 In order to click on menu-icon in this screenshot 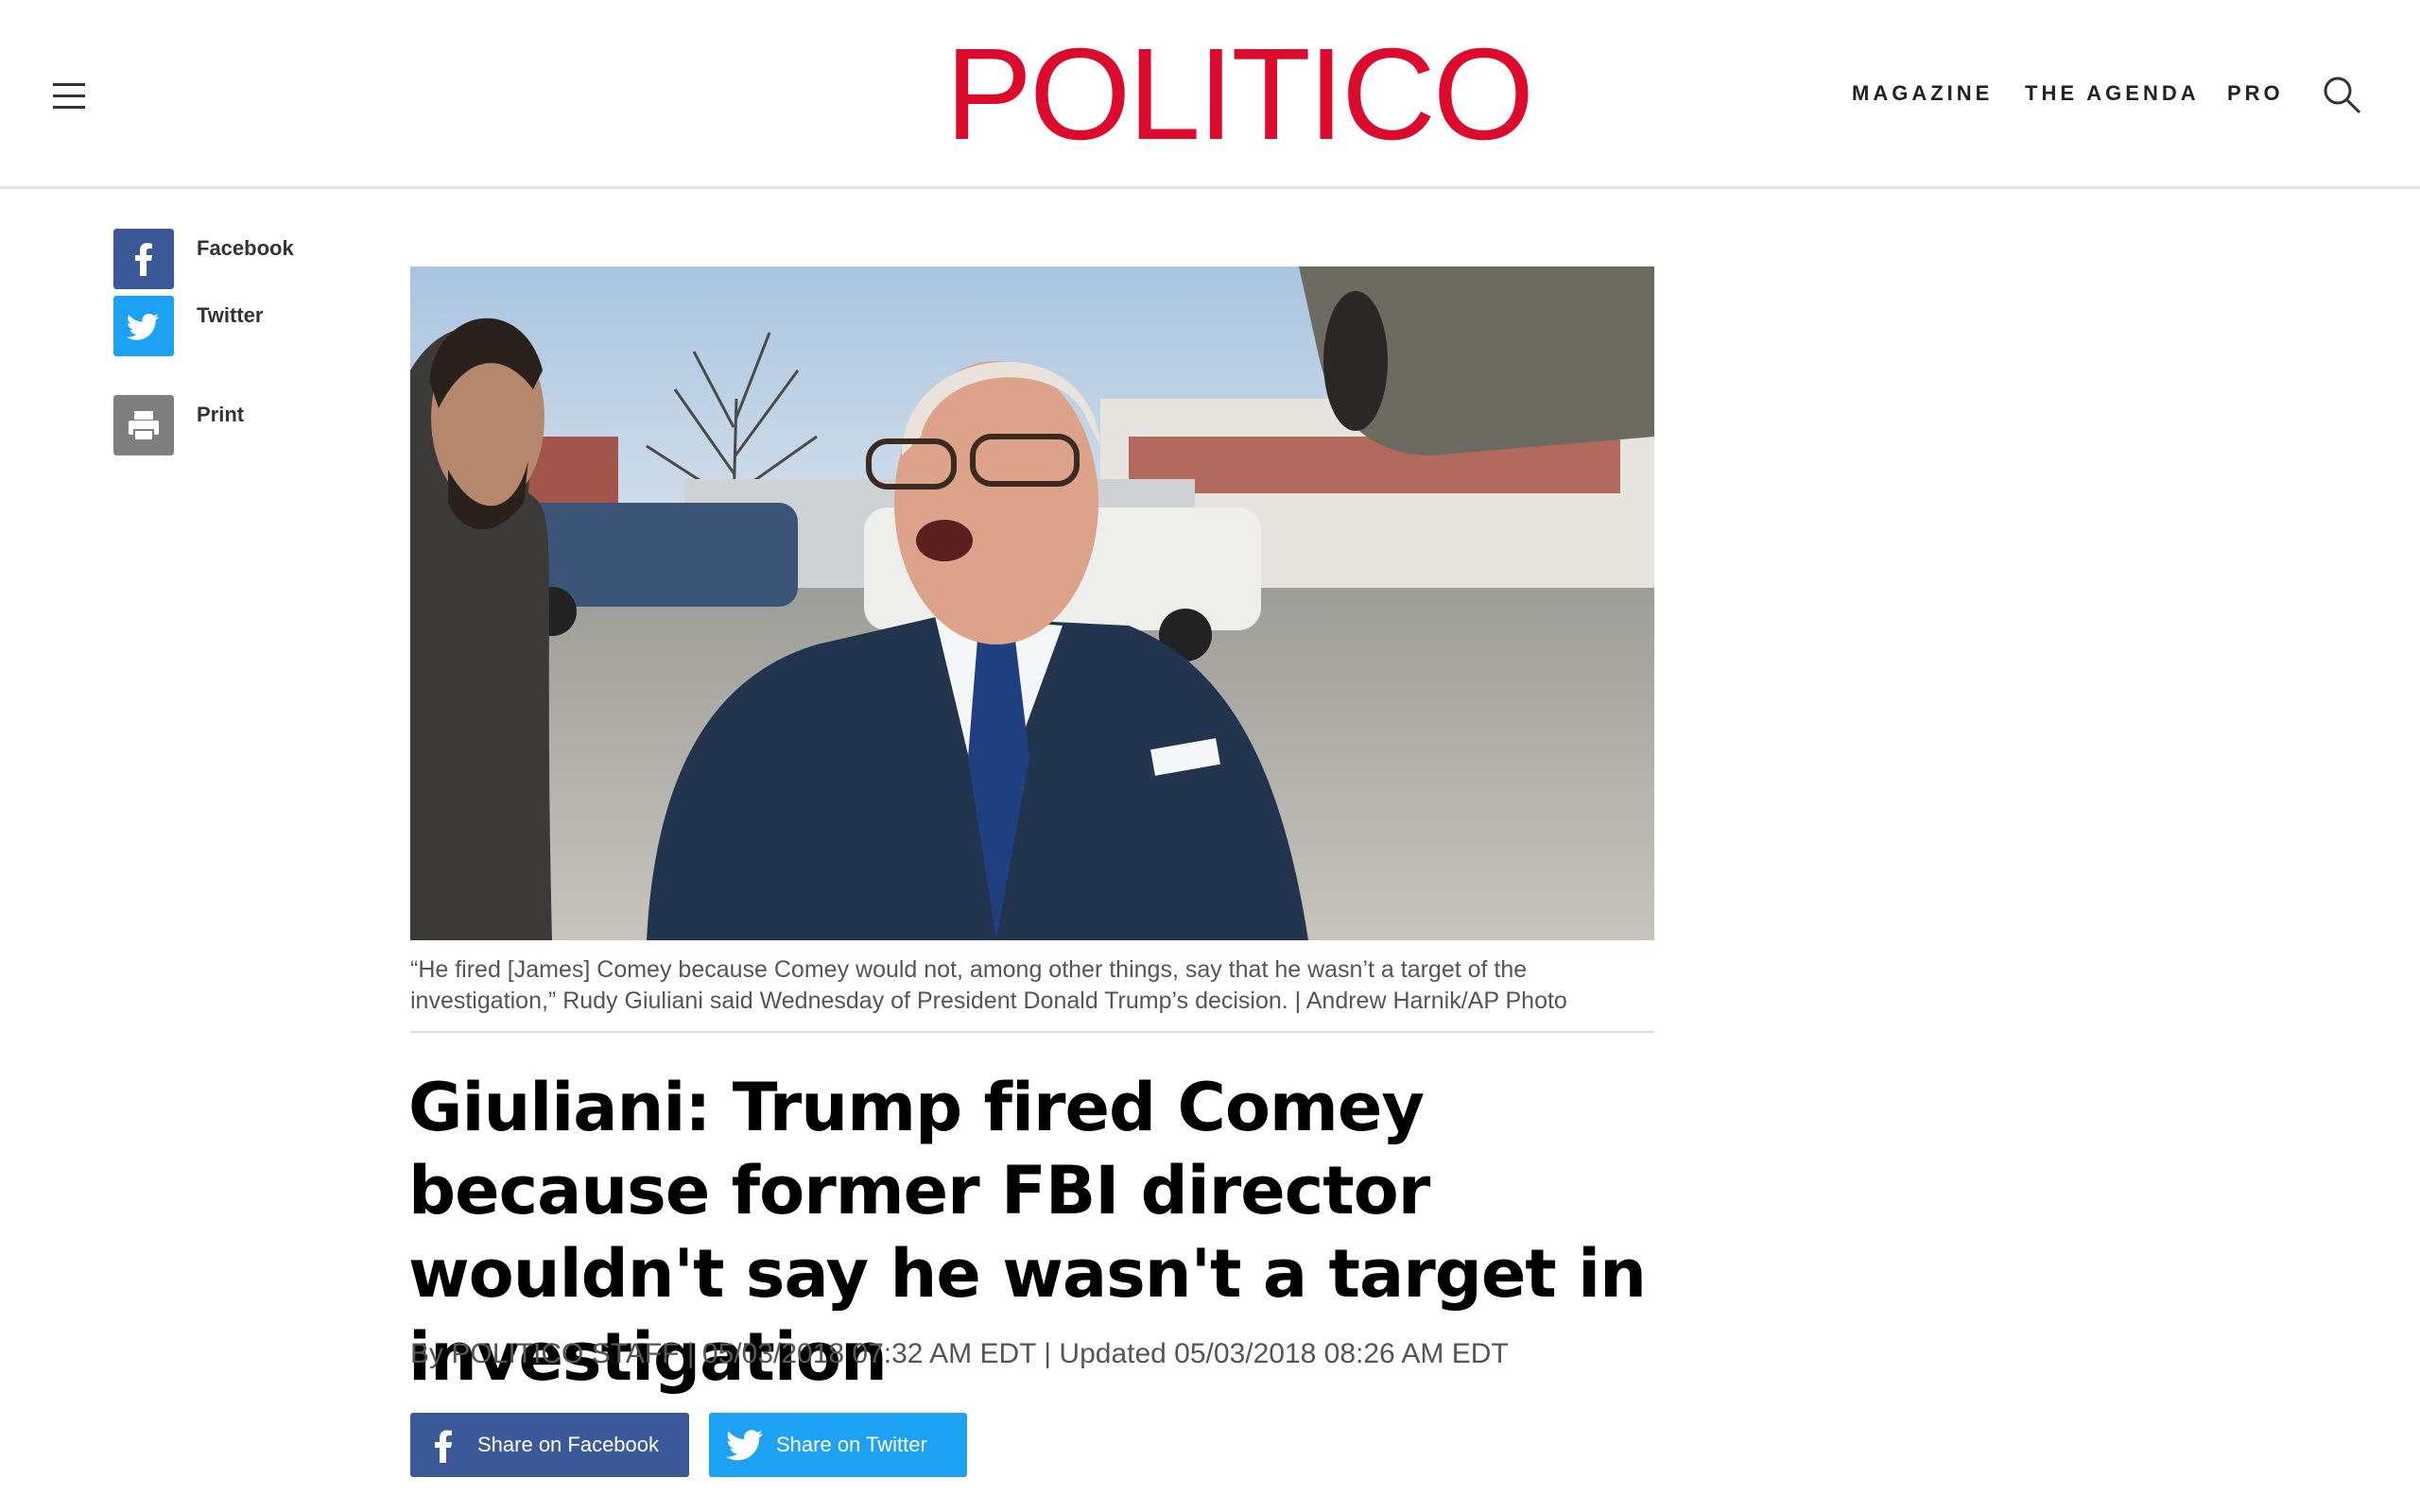, I will do `click(69, 96)`.